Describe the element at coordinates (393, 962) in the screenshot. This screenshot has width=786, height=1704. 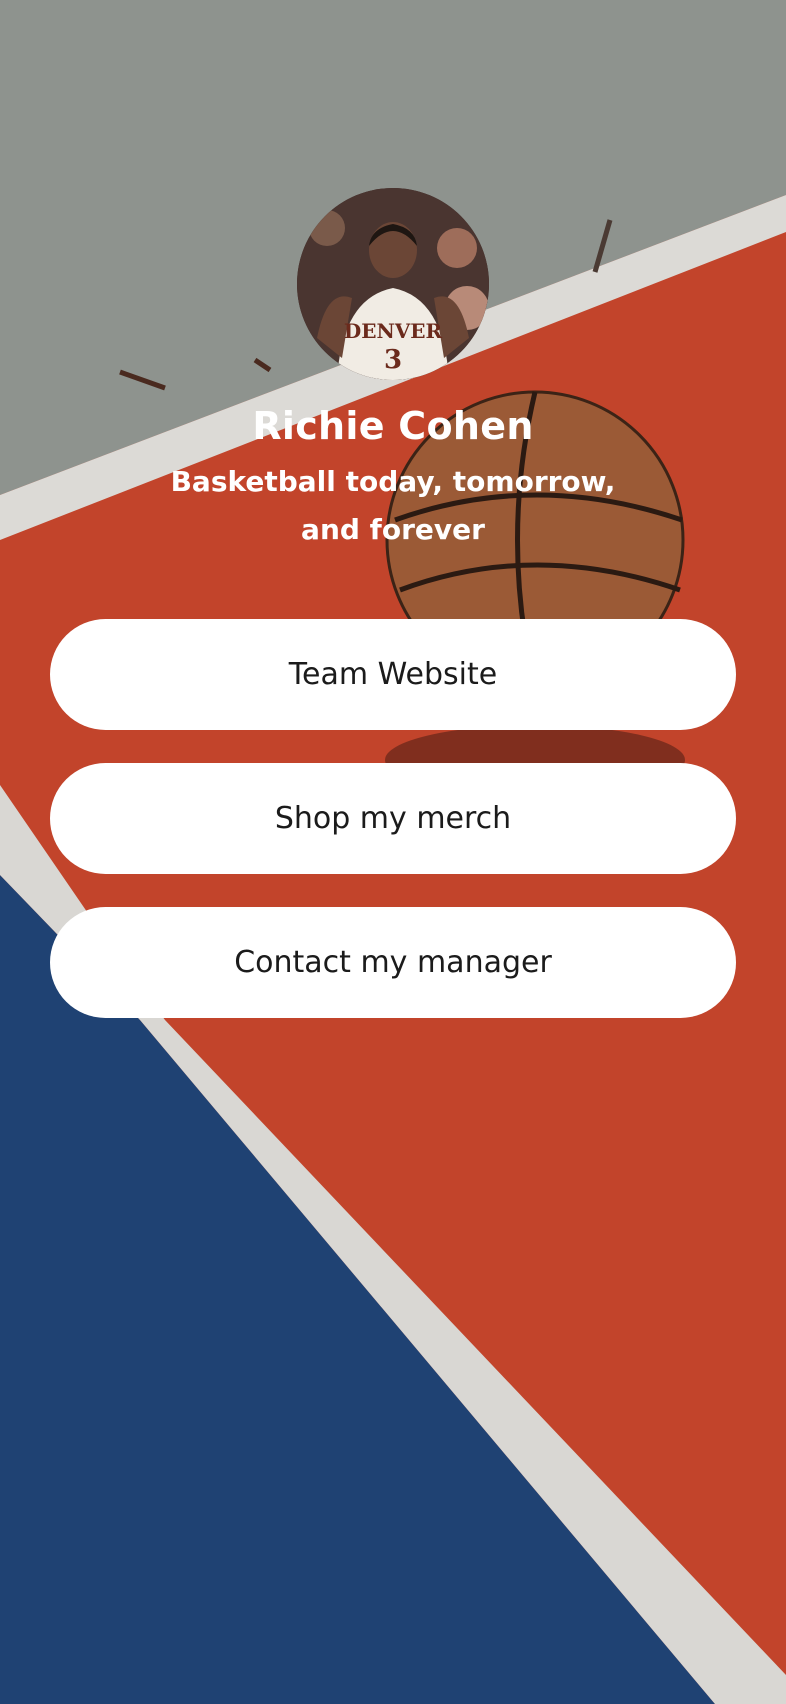
I see `contact-manager-button: Contact my manager` at that location.